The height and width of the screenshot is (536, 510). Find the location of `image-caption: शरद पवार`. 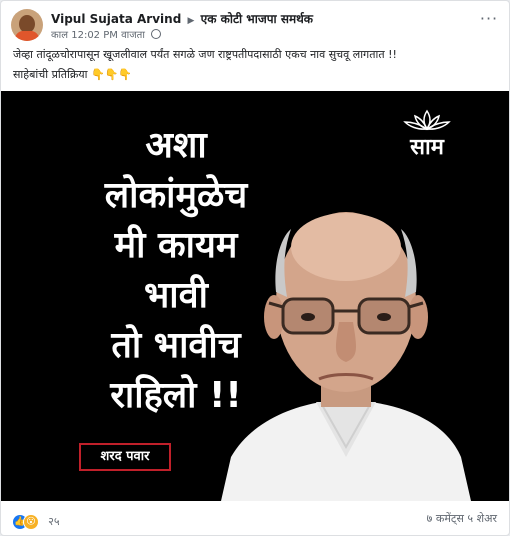

image-caption: शरद पवार is located at coordinates (125, 457).